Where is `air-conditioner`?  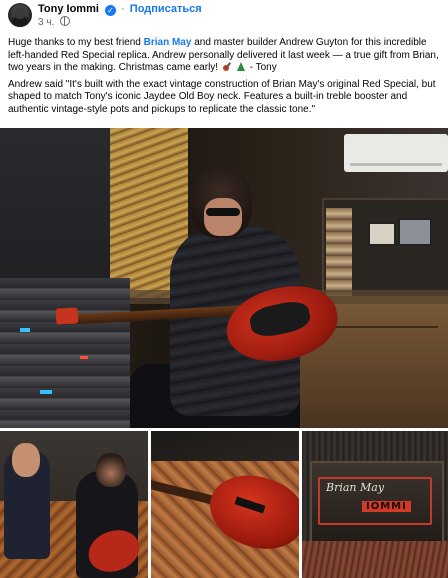
air-conditioner is located at coordinates (396, 153).